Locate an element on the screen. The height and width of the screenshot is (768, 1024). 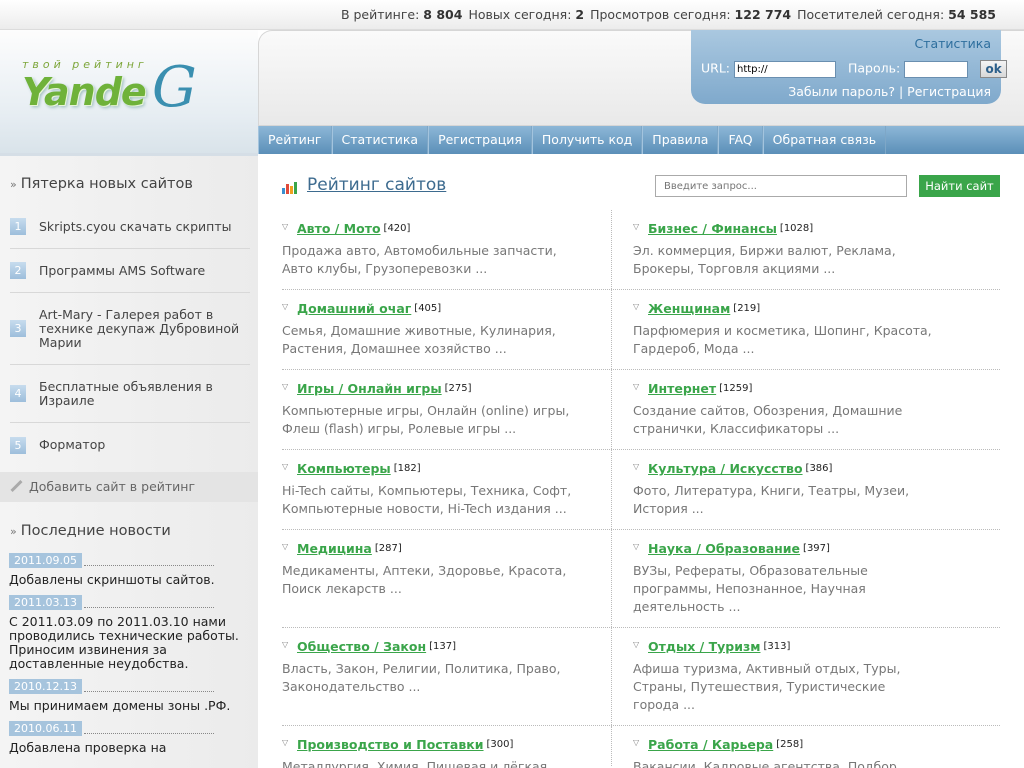
category-link: Наука / Образование is located at coordinates (724, 548).